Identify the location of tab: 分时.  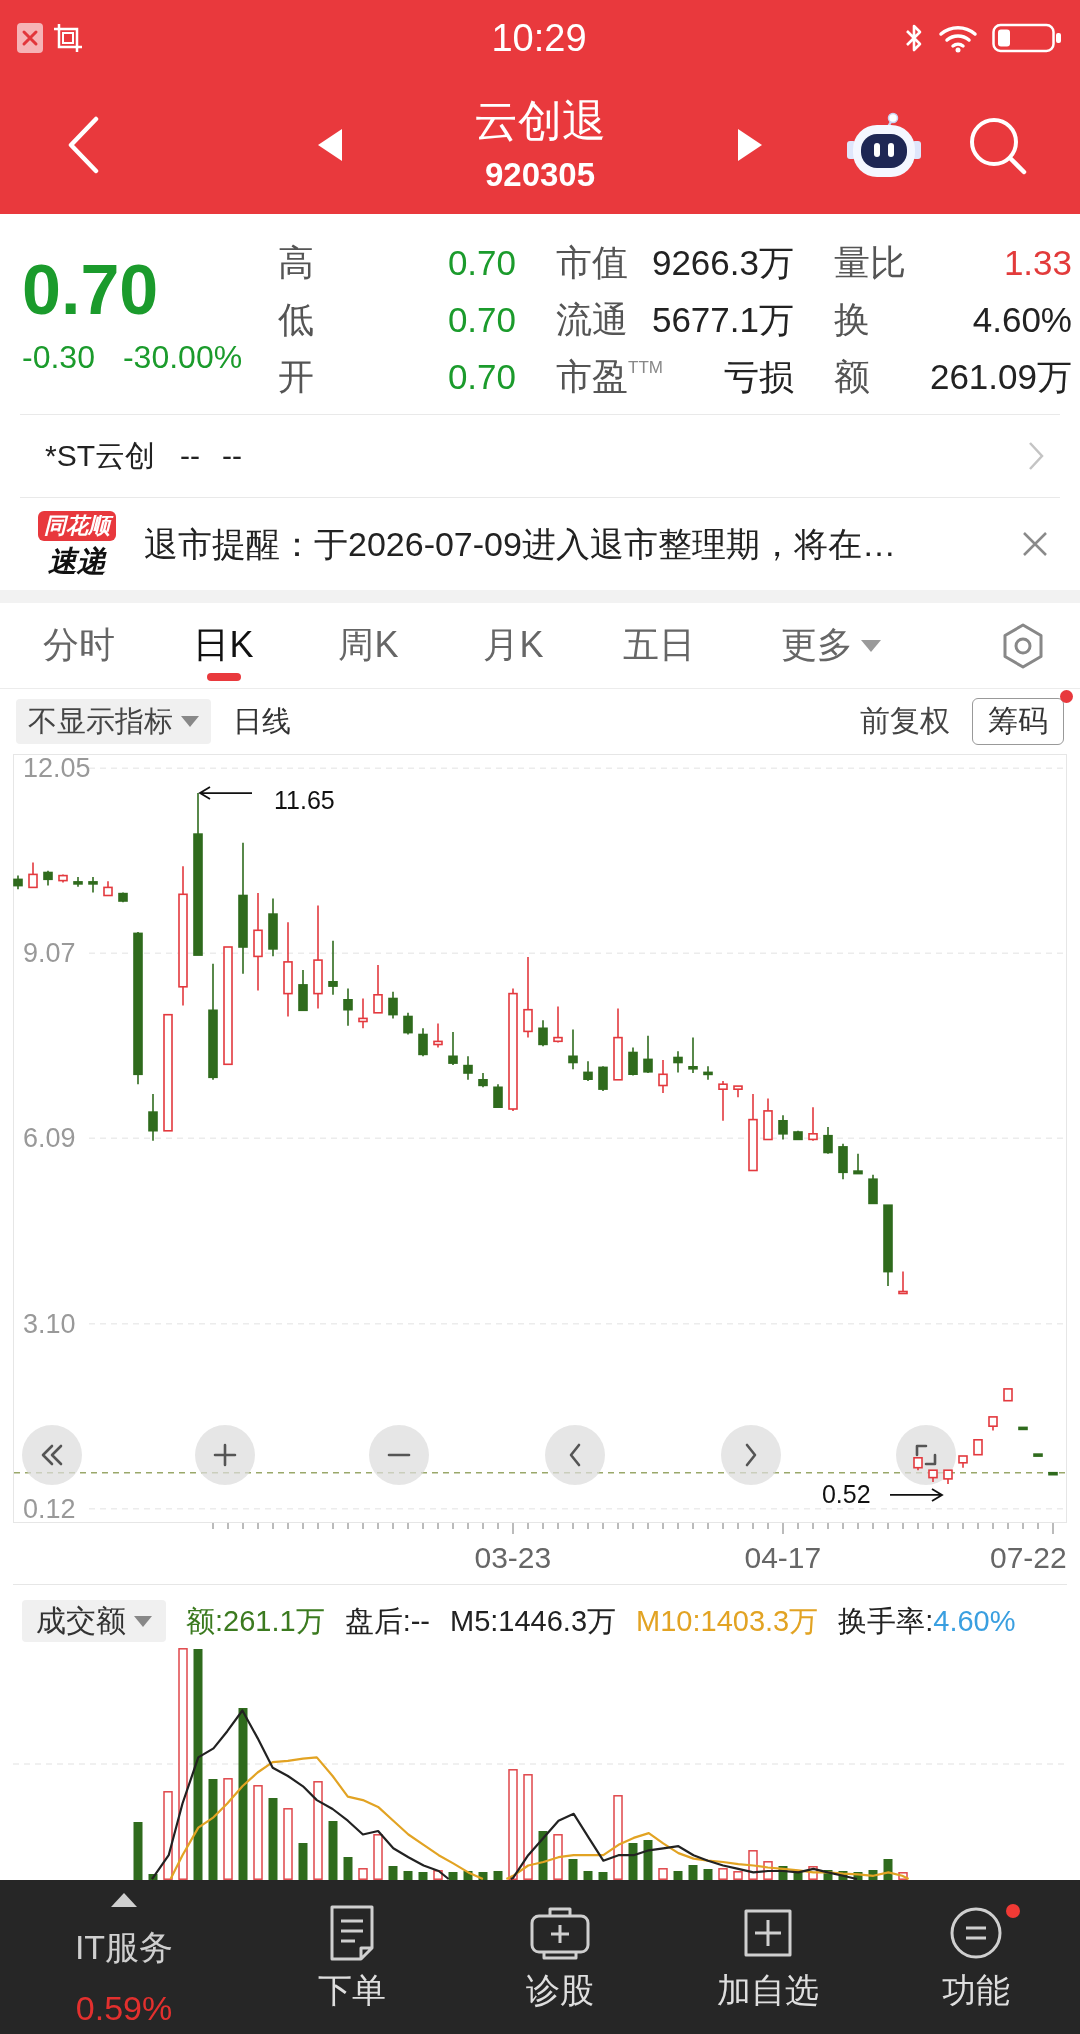
(78, 645).